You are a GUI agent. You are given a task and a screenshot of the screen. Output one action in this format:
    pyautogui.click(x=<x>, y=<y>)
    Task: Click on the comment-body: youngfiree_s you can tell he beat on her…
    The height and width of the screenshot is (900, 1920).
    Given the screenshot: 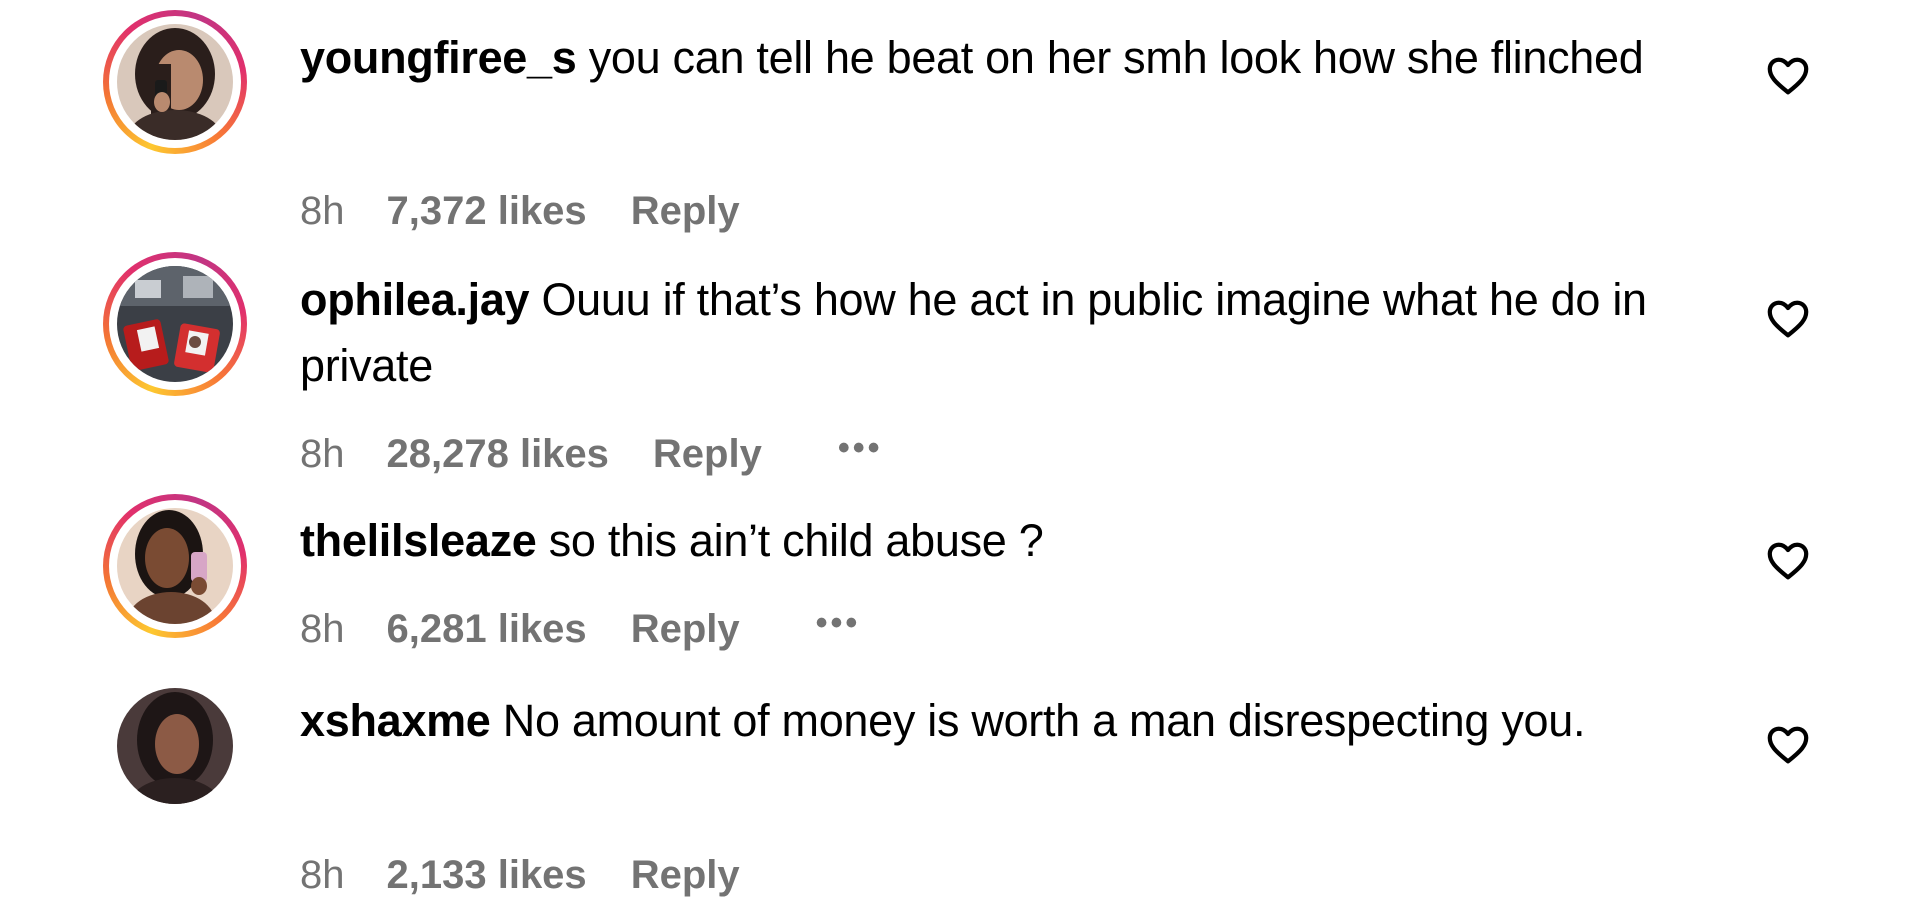 What is the action you would take?
    pyautogui.click(x=1015, y=58)
    